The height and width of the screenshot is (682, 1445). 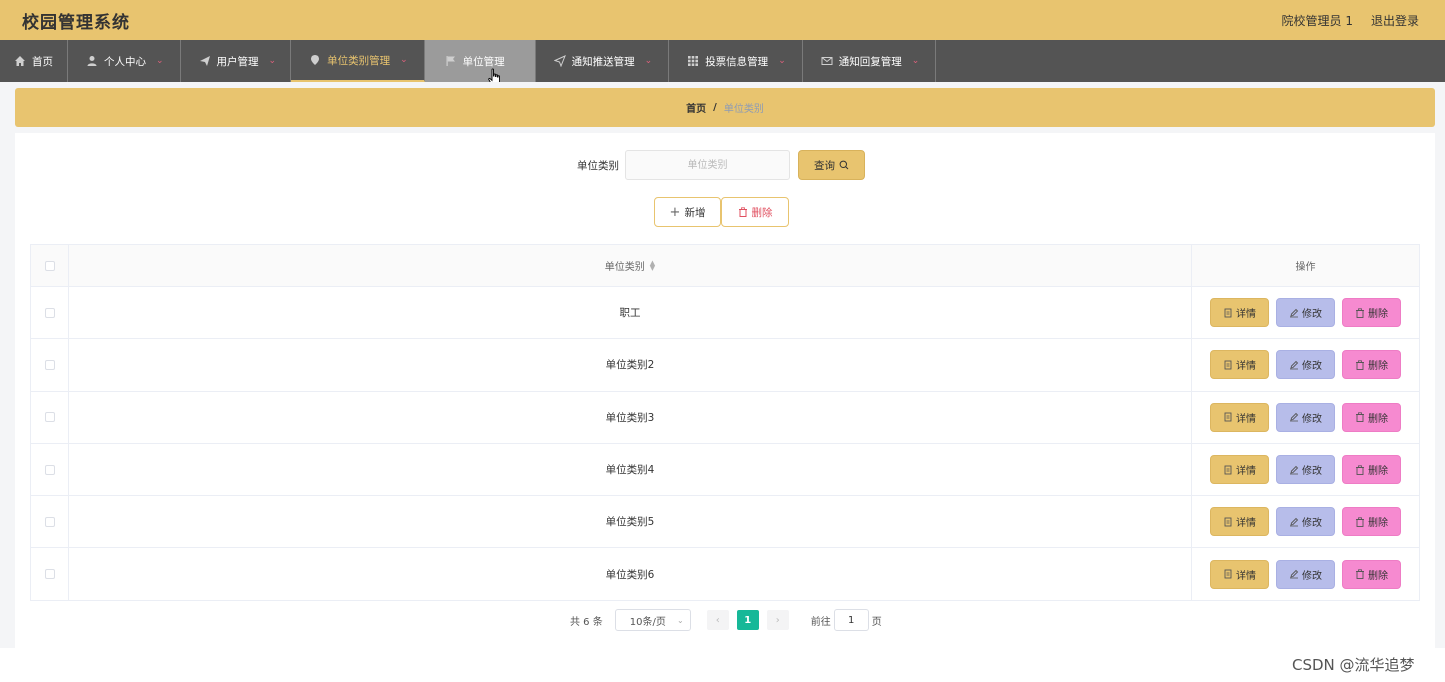 I want to click on table-row: 单位类别3 详情 修改 删除, so click(x=725, y=417).